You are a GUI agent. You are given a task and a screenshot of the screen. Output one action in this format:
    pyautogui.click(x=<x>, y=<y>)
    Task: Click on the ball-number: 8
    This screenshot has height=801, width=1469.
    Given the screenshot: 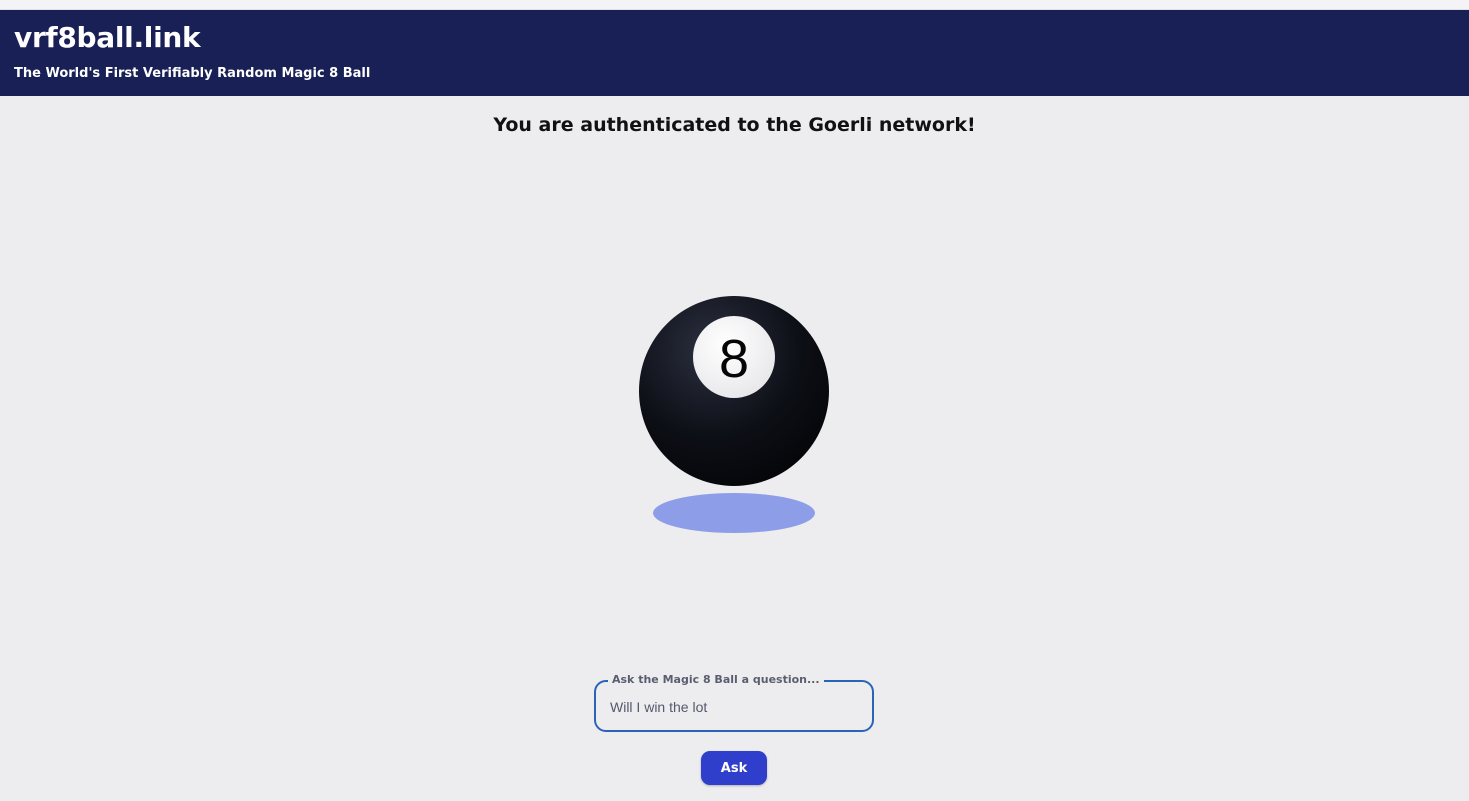 What is the action you would take?
    pyautogui.click(x=734, y=359)
    